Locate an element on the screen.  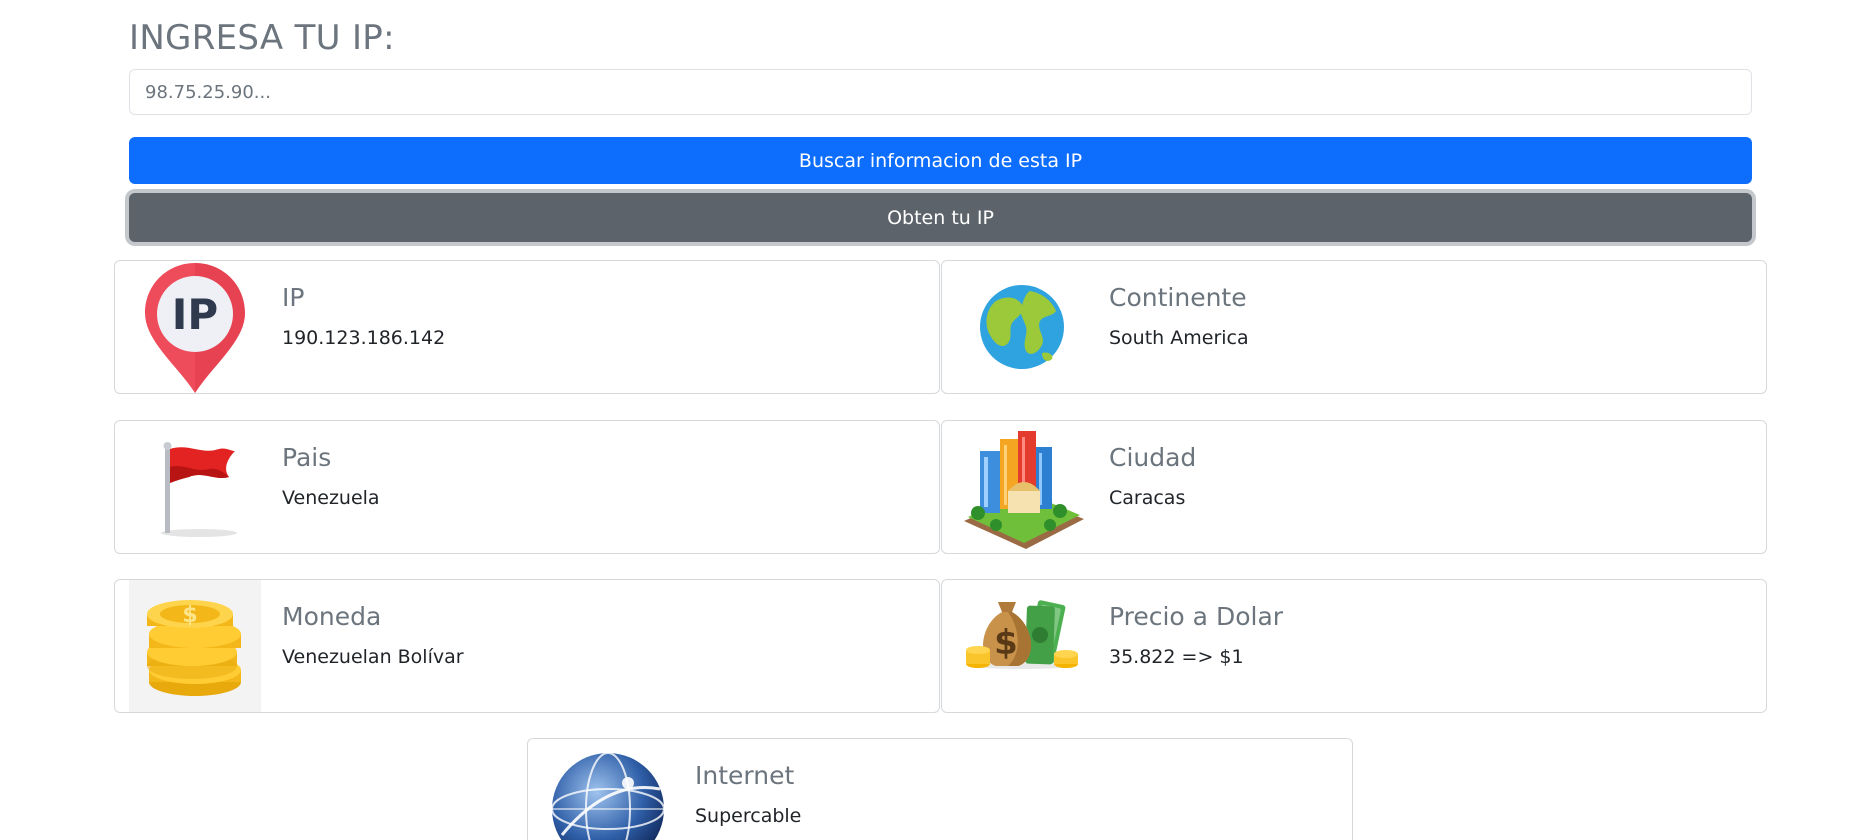
card-title: Ciudad is located at coordinates (1153, 457).